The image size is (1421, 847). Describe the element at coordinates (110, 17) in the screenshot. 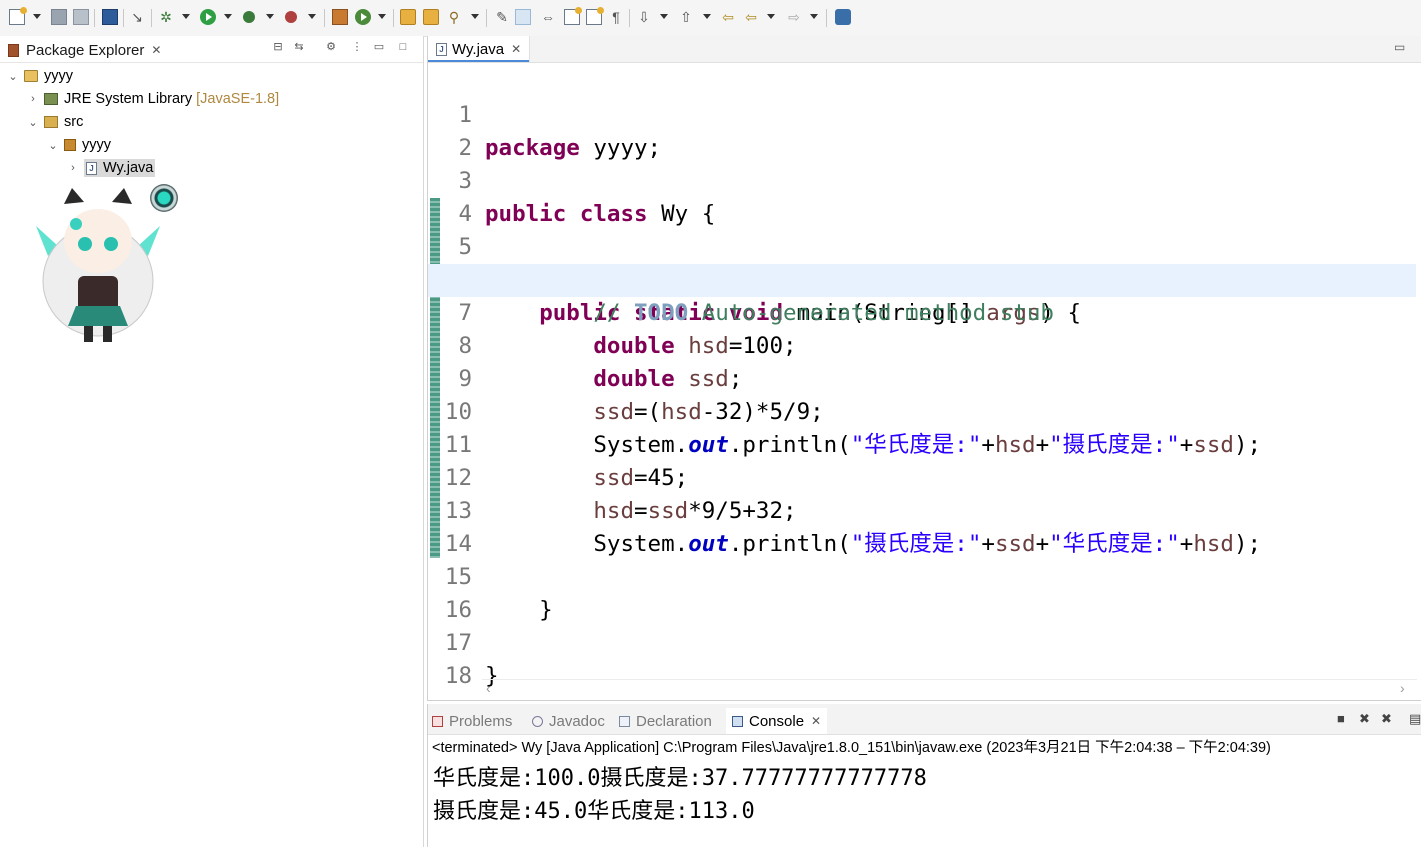

I see `open-terminal-icon` at that location.